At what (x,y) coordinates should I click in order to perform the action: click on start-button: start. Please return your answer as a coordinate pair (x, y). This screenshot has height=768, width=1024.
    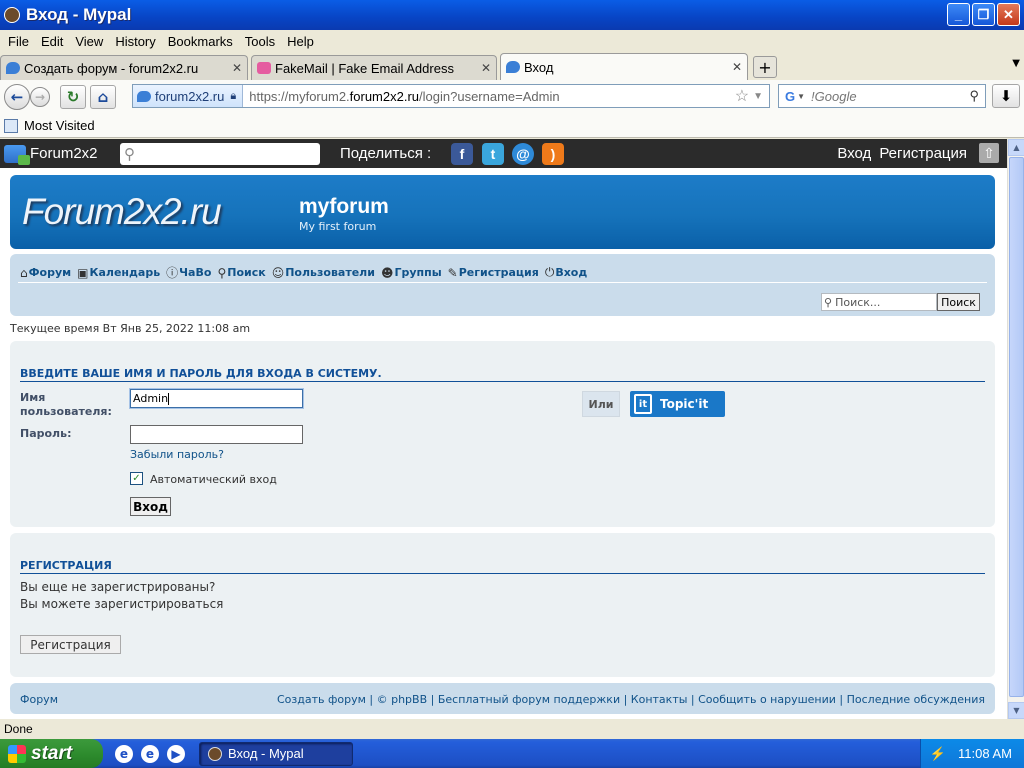
    Looking at the image, I should click on (51, 753).